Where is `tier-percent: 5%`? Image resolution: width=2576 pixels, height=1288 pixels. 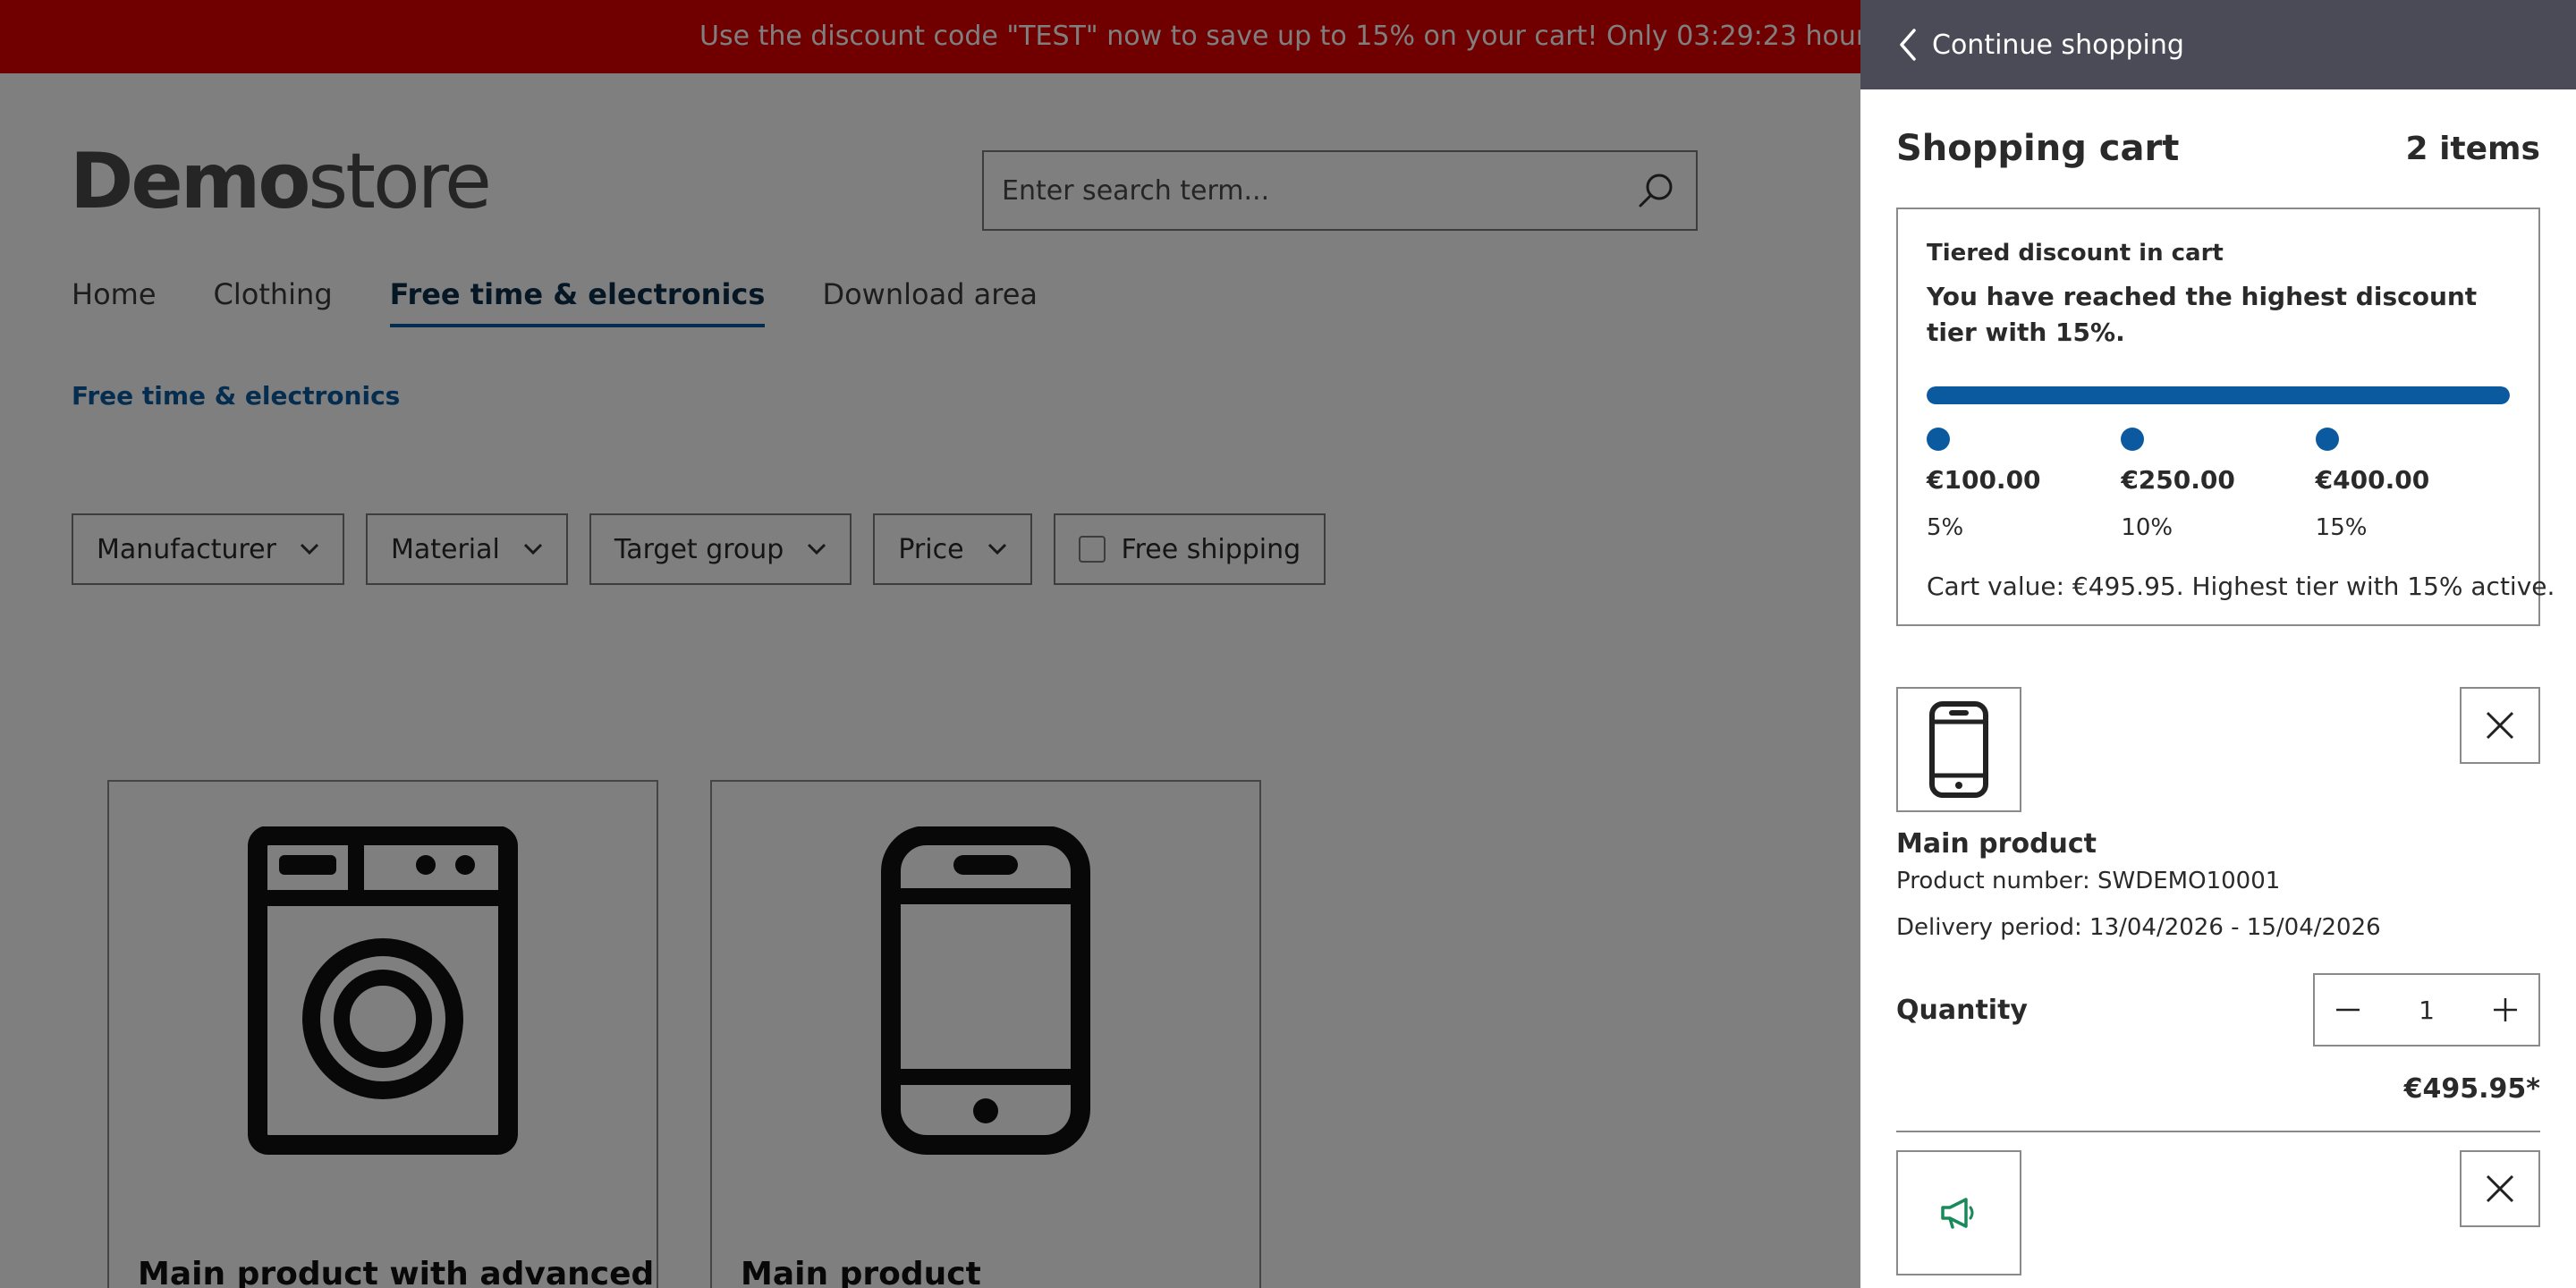 tier-percent: 5% is located at coordinates (1945, 527).